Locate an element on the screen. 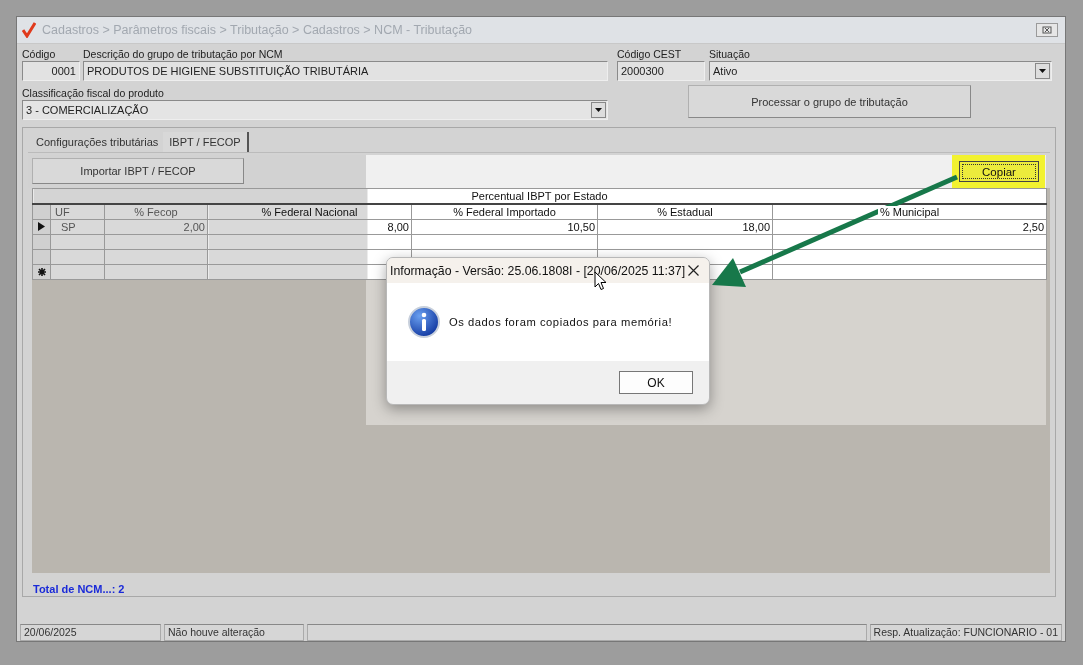  field-label: Código is located at coordinates (39, 54).